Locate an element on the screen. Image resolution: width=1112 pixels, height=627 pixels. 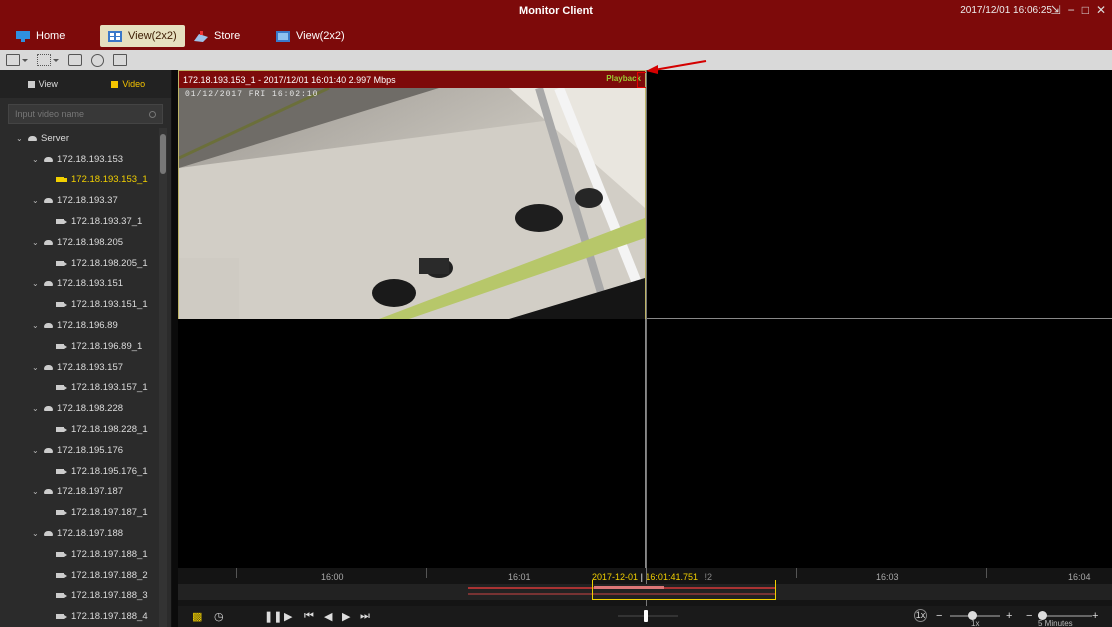
next-frame-icon: ▶ is located at coordinates (346, 616).